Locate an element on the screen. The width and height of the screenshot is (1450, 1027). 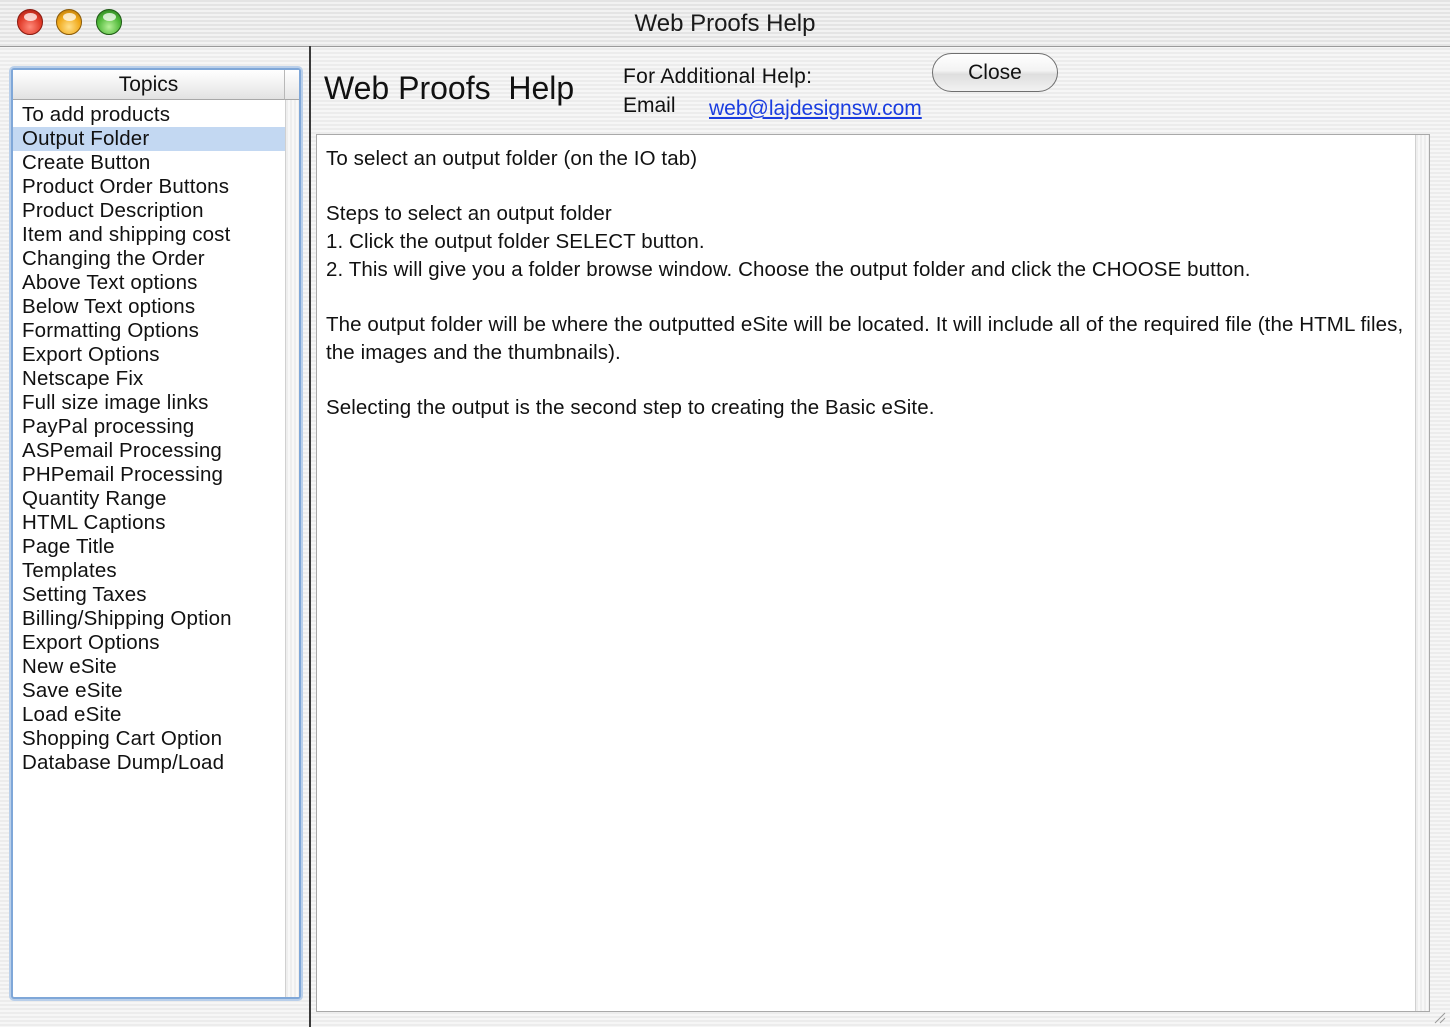
topic-item: Page Title is located at coordinates (149, 547).